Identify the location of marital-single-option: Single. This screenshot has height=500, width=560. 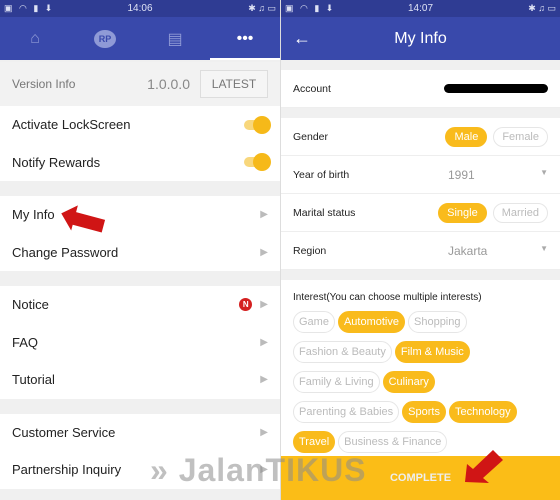
(462, 212).